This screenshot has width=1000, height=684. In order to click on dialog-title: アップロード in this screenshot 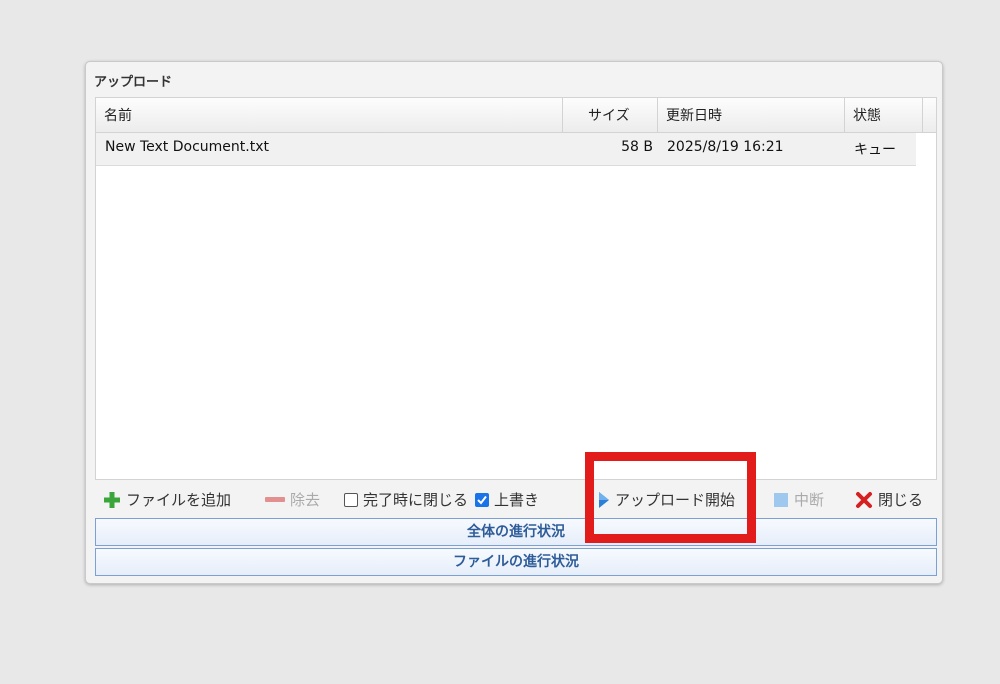, I will do `click(133, 82)`.